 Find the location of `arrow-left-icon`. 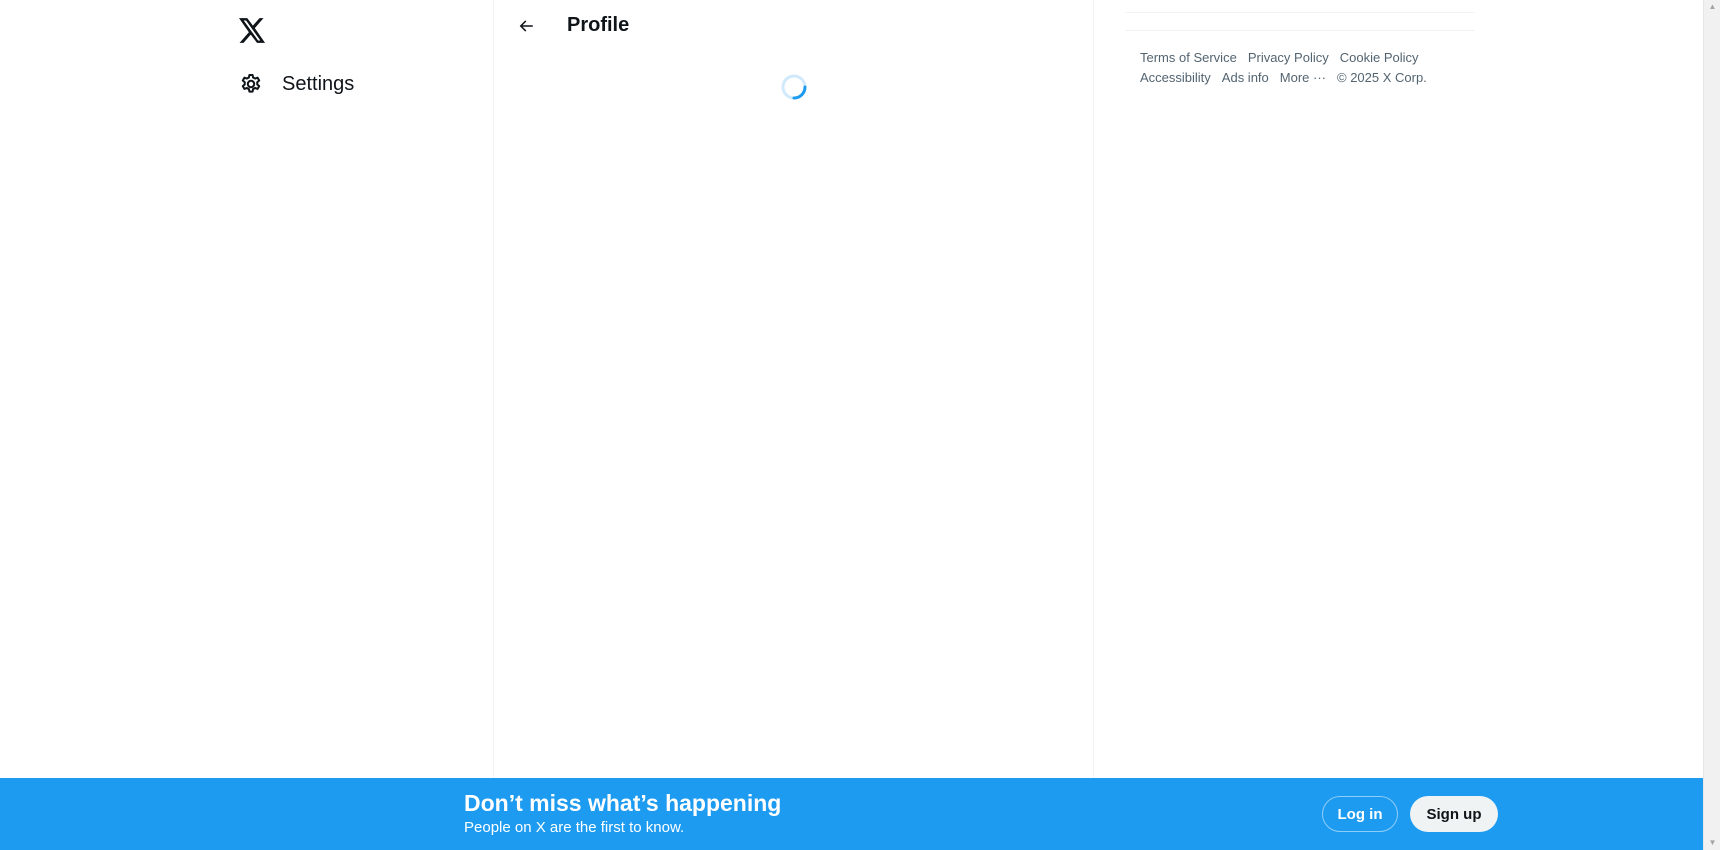

arrow-left-icon is located at coordinates (526, 26).